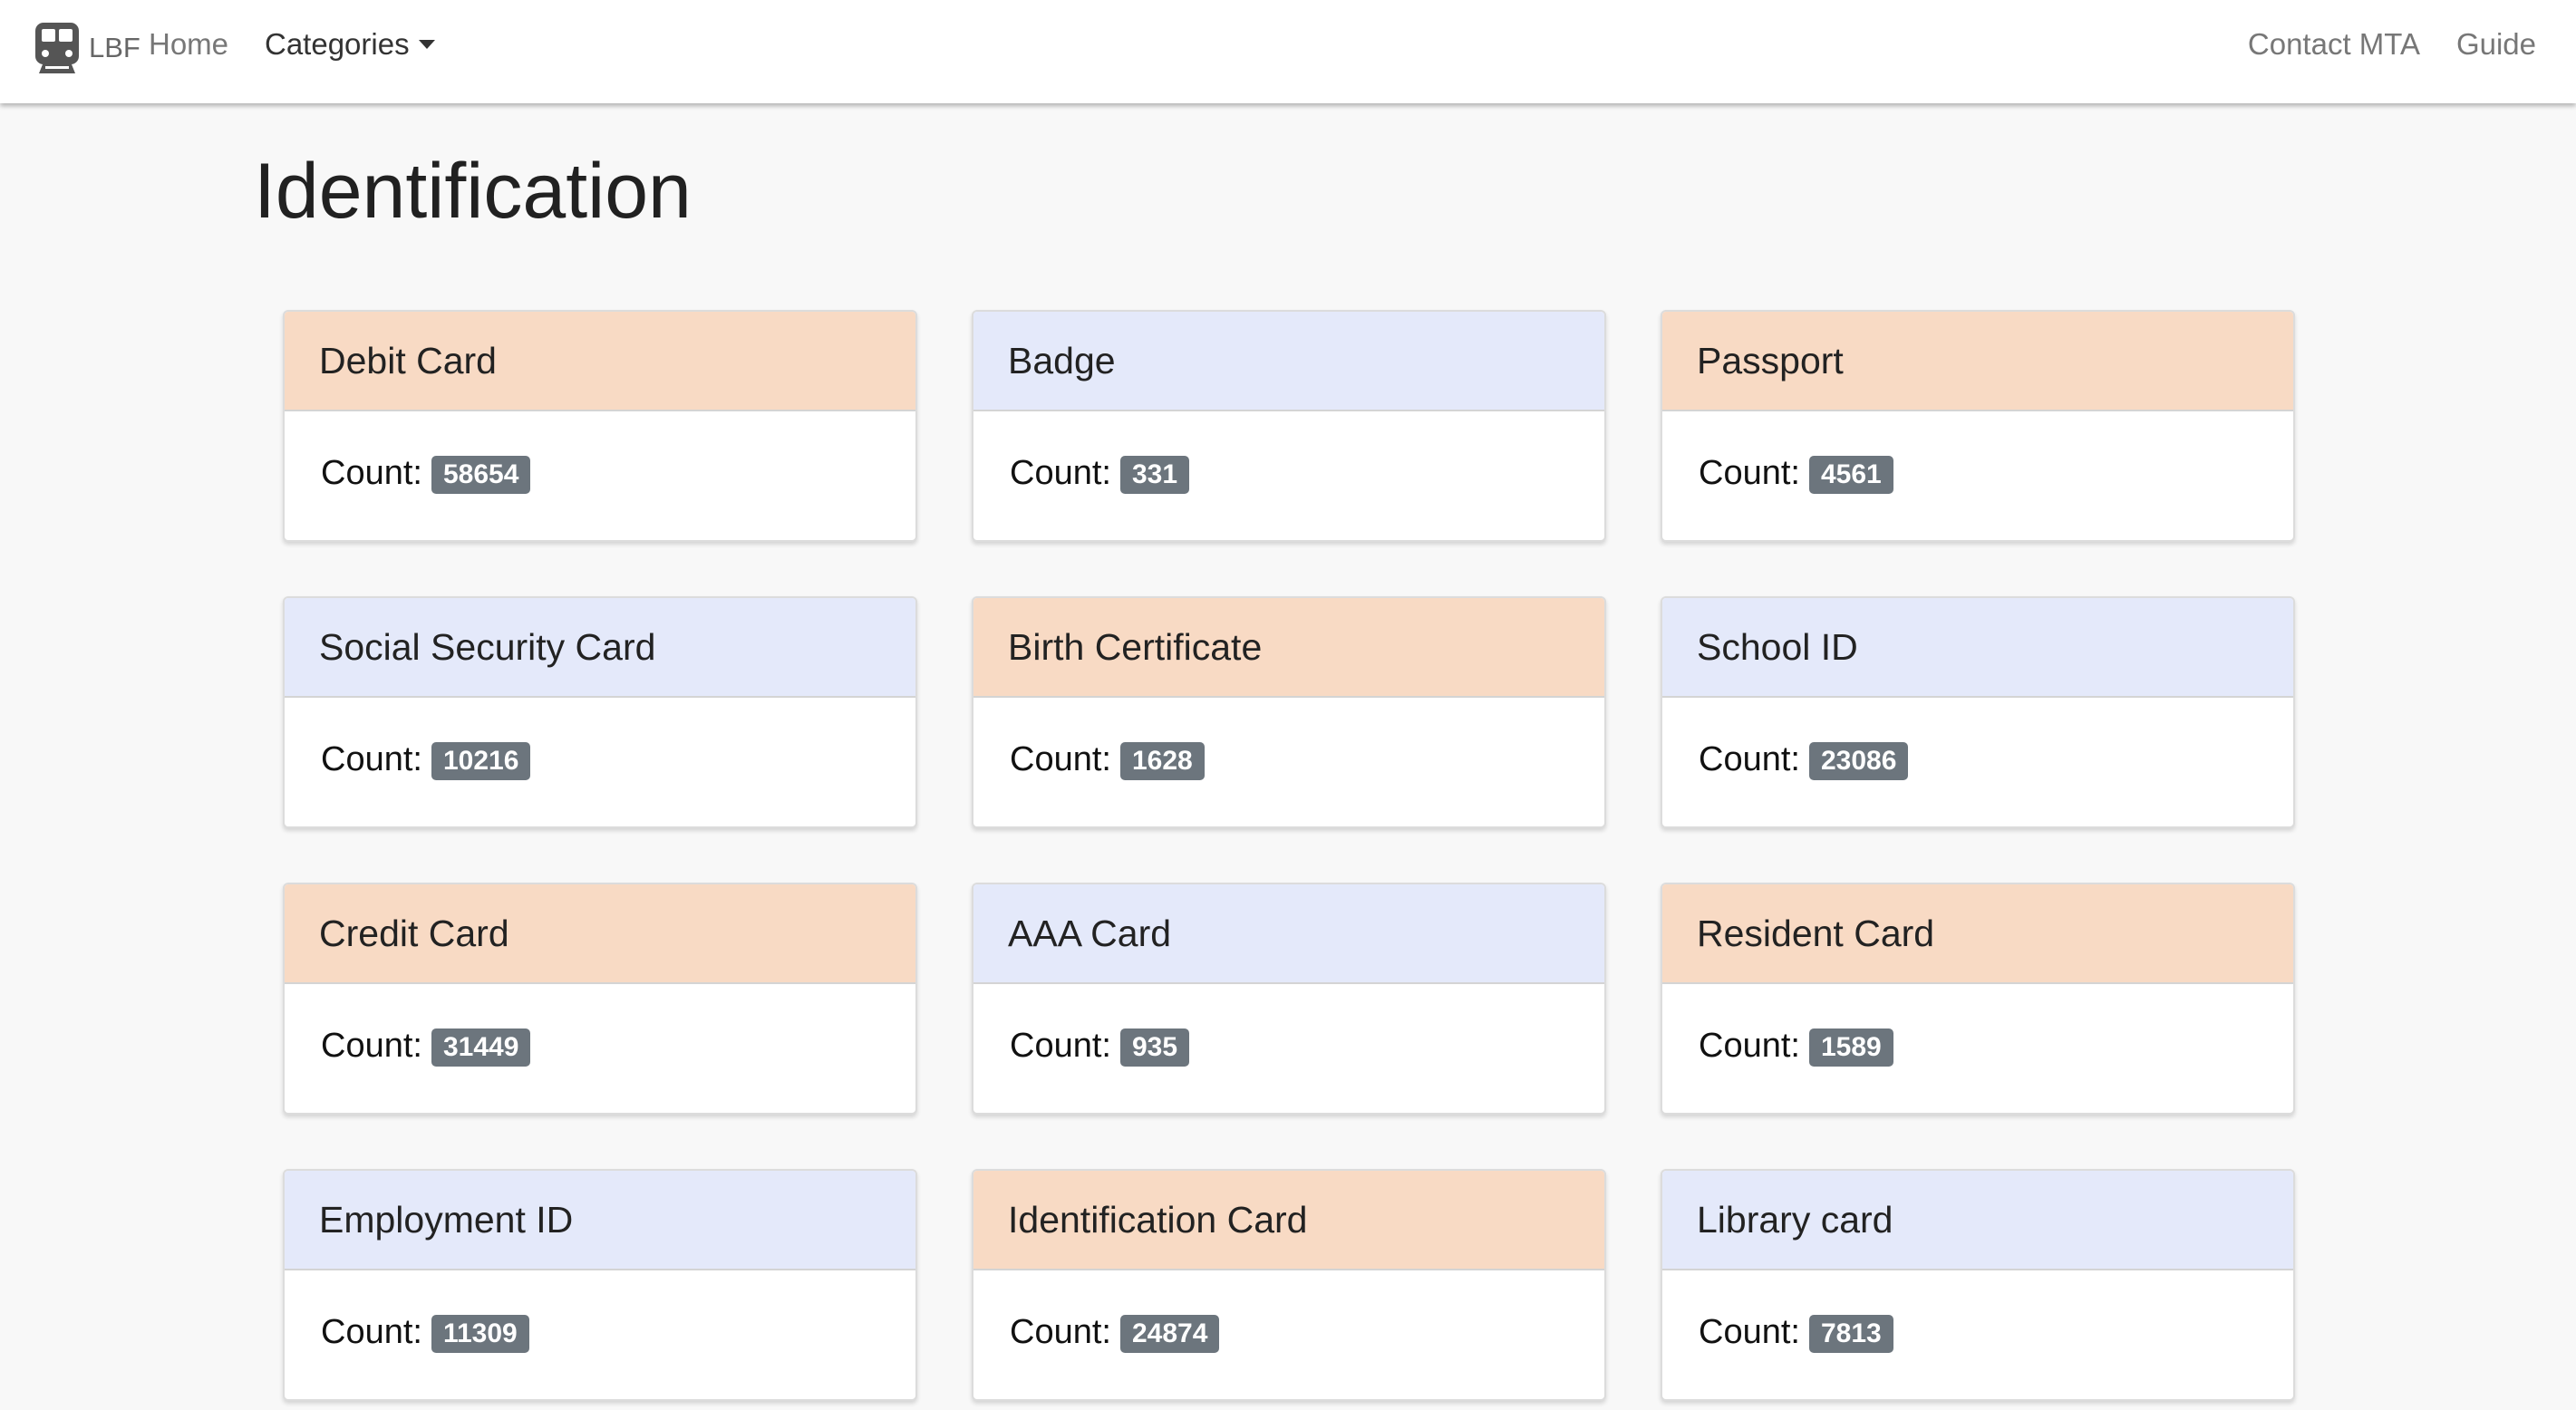  Describe the element at coordinates (1977, 648) in the screenshot. I see `card-header: School ID` at that location.